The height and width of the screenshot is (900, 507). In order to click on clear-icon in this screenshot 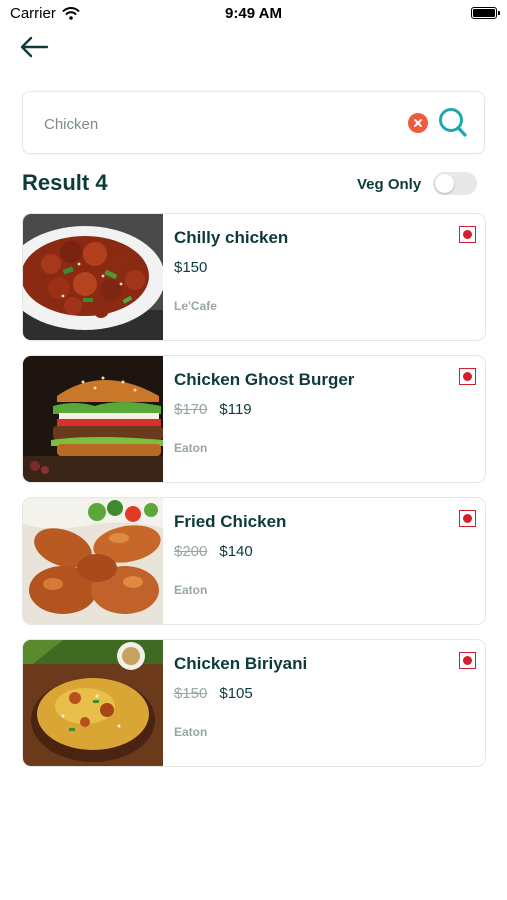, I will do `click(418, 123)`.